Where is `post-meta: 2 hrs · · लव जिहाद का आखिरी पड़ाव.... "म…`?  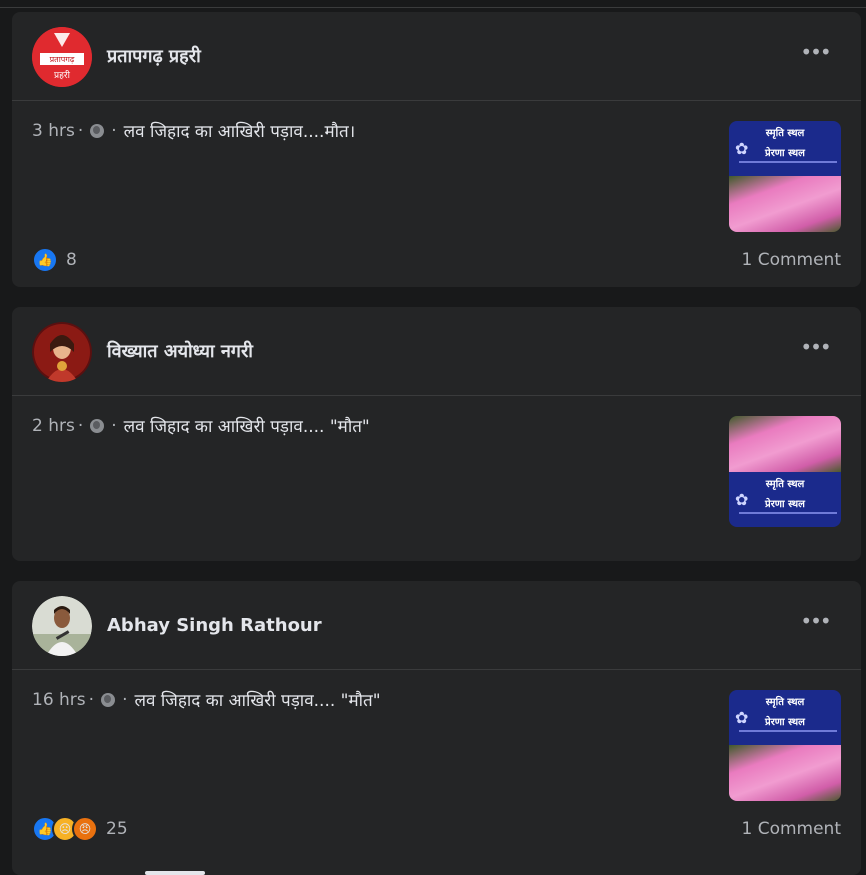 post-meta: 2 hrs · · लव जिहाद का आखिरी पड़ाव.... "म… is located at coordinates (201, 426).